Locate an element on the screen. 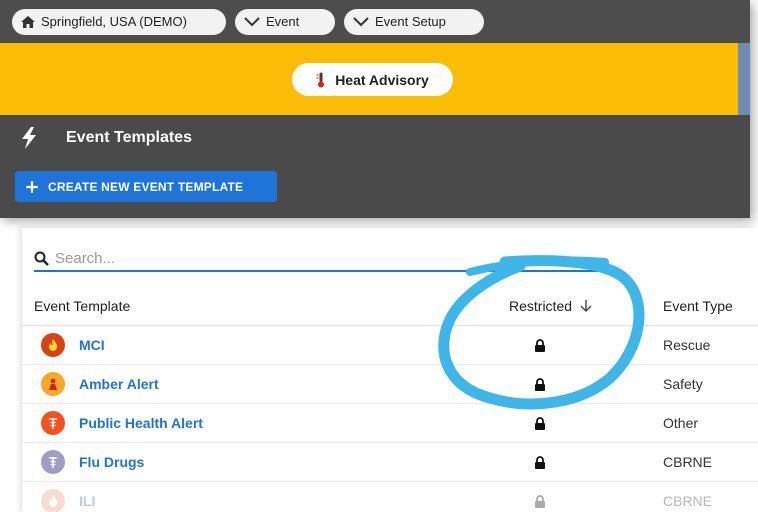  breadcrumb-event: Event is located at coordinates (285, 21).